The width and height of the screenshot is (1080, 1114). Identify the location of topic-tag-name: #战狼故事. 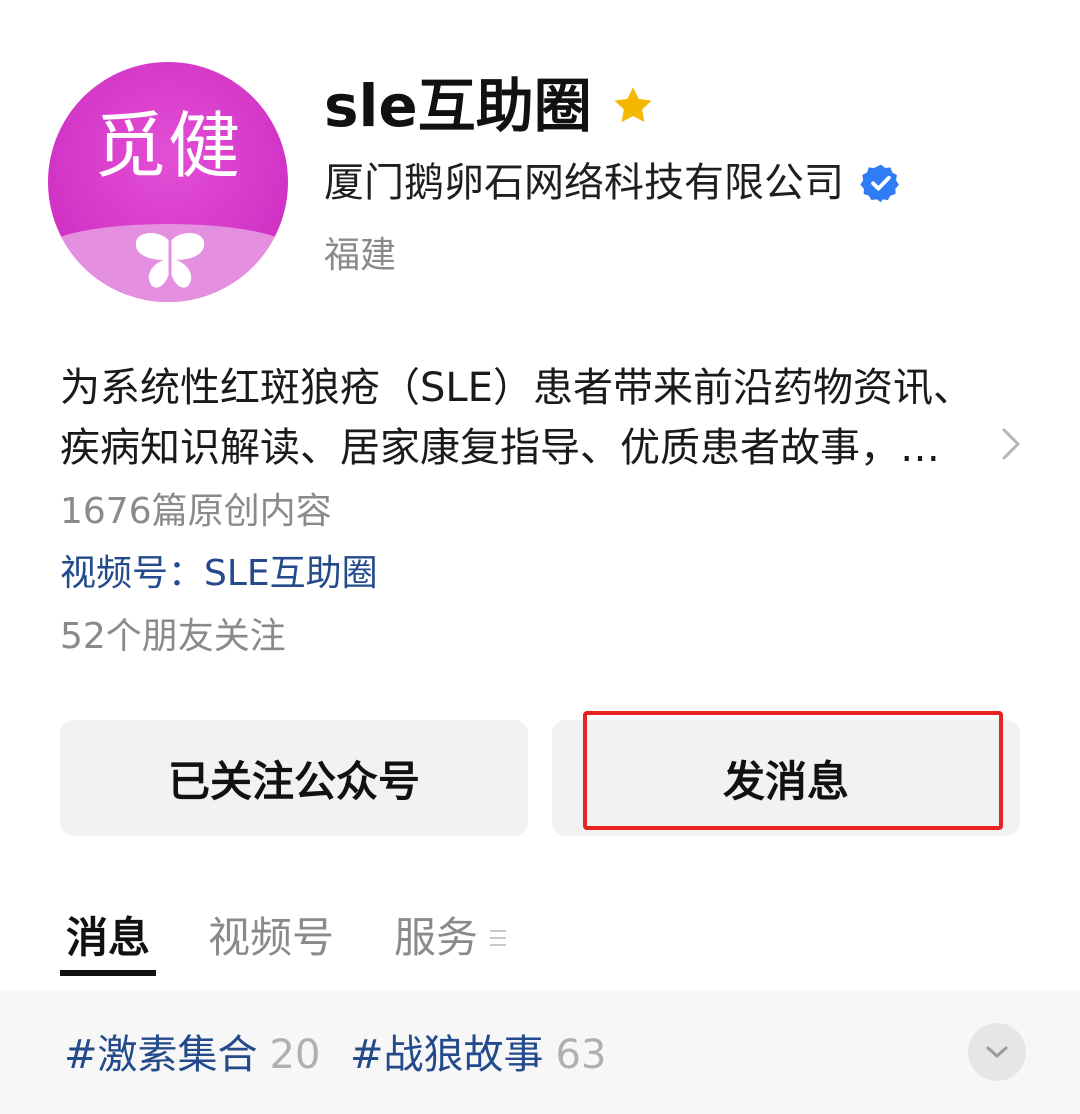
(447, 1055).